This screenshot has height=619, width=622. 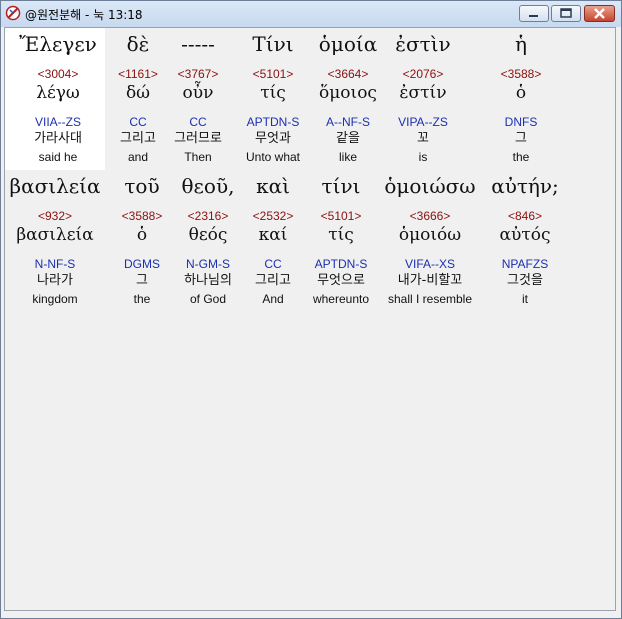 I want to click on strong-number: <846>, so click(x=525, y=216).